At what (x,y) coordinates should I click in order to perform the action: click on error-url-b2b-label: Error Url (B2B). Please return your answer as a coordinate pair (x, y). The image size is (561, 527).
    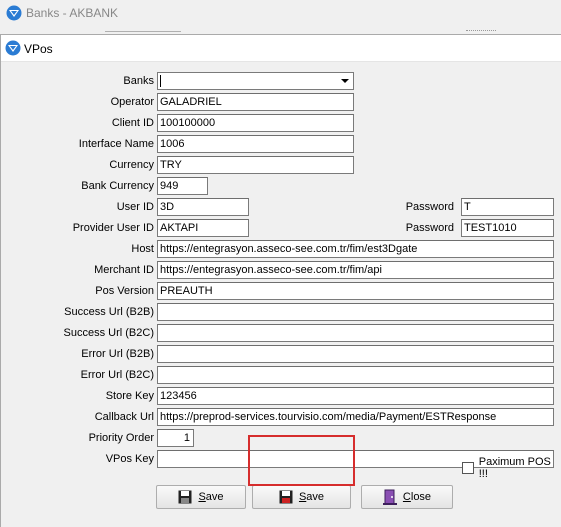
    Looking at the image, I should click on (117, 354).